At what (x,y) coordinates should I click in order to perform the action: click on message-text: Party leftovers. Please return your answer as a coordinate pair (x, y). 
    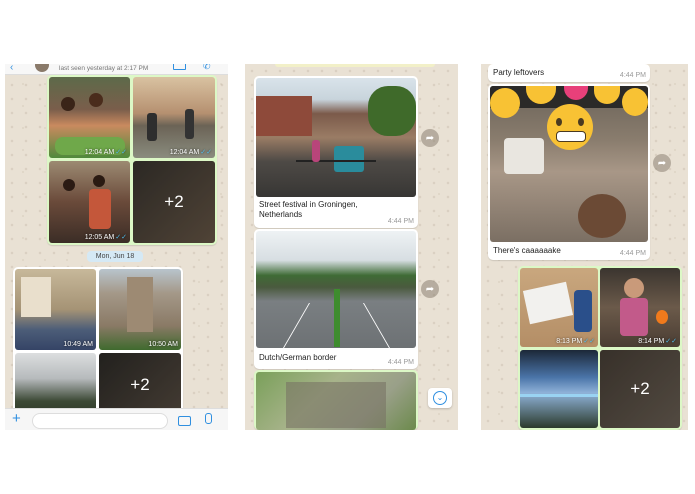
    Looking at the image, I should click on (519, 72).